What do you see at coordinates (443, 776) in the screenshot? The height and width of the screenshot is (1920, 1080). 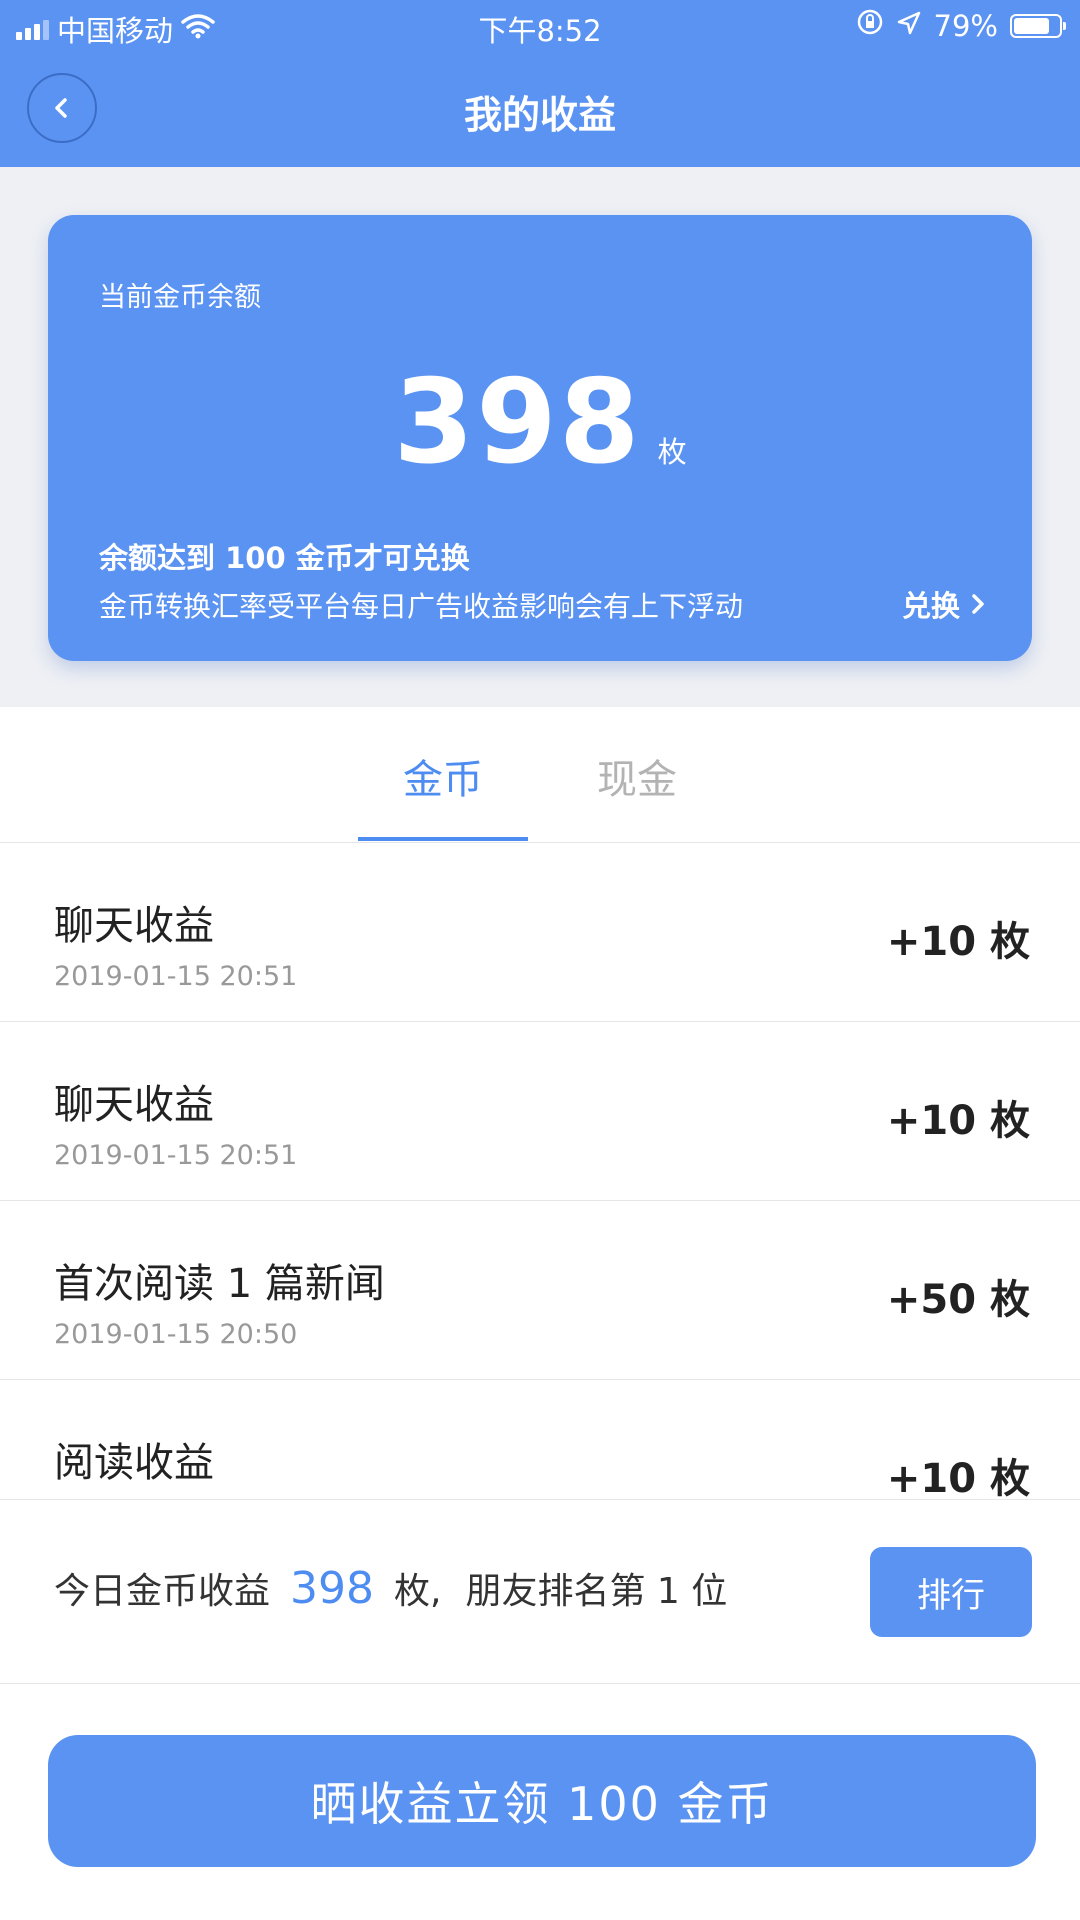 I see `tab-gold: 金币` at bounding box center [443, 776].